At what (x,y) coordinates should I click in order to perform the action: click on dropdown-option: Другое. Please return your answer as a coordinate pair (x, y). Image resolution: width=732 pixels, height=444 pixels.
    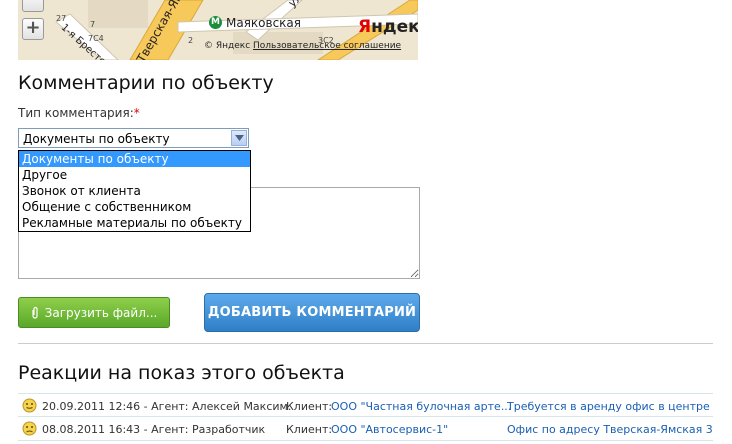
    Looking at the image, I should click on (134, 175).